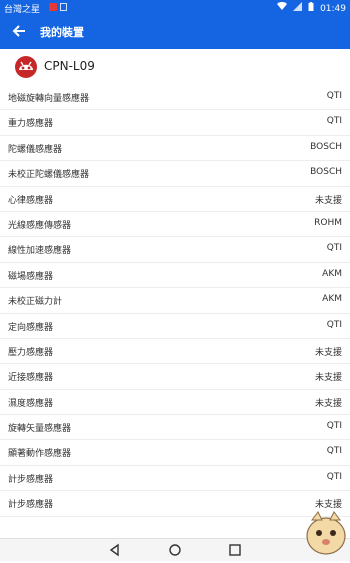  I want to click on nav-recent-icon, so click(235, 550).